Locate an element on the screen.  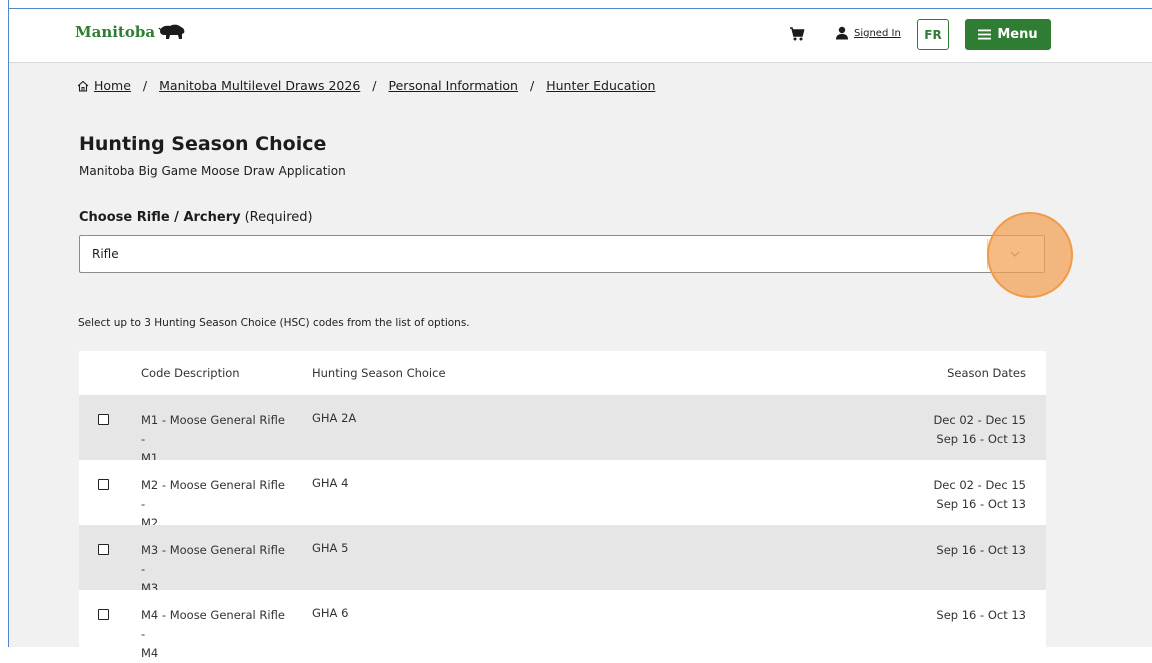
required-indicator: (Required) is located at coordinates (278, 217).